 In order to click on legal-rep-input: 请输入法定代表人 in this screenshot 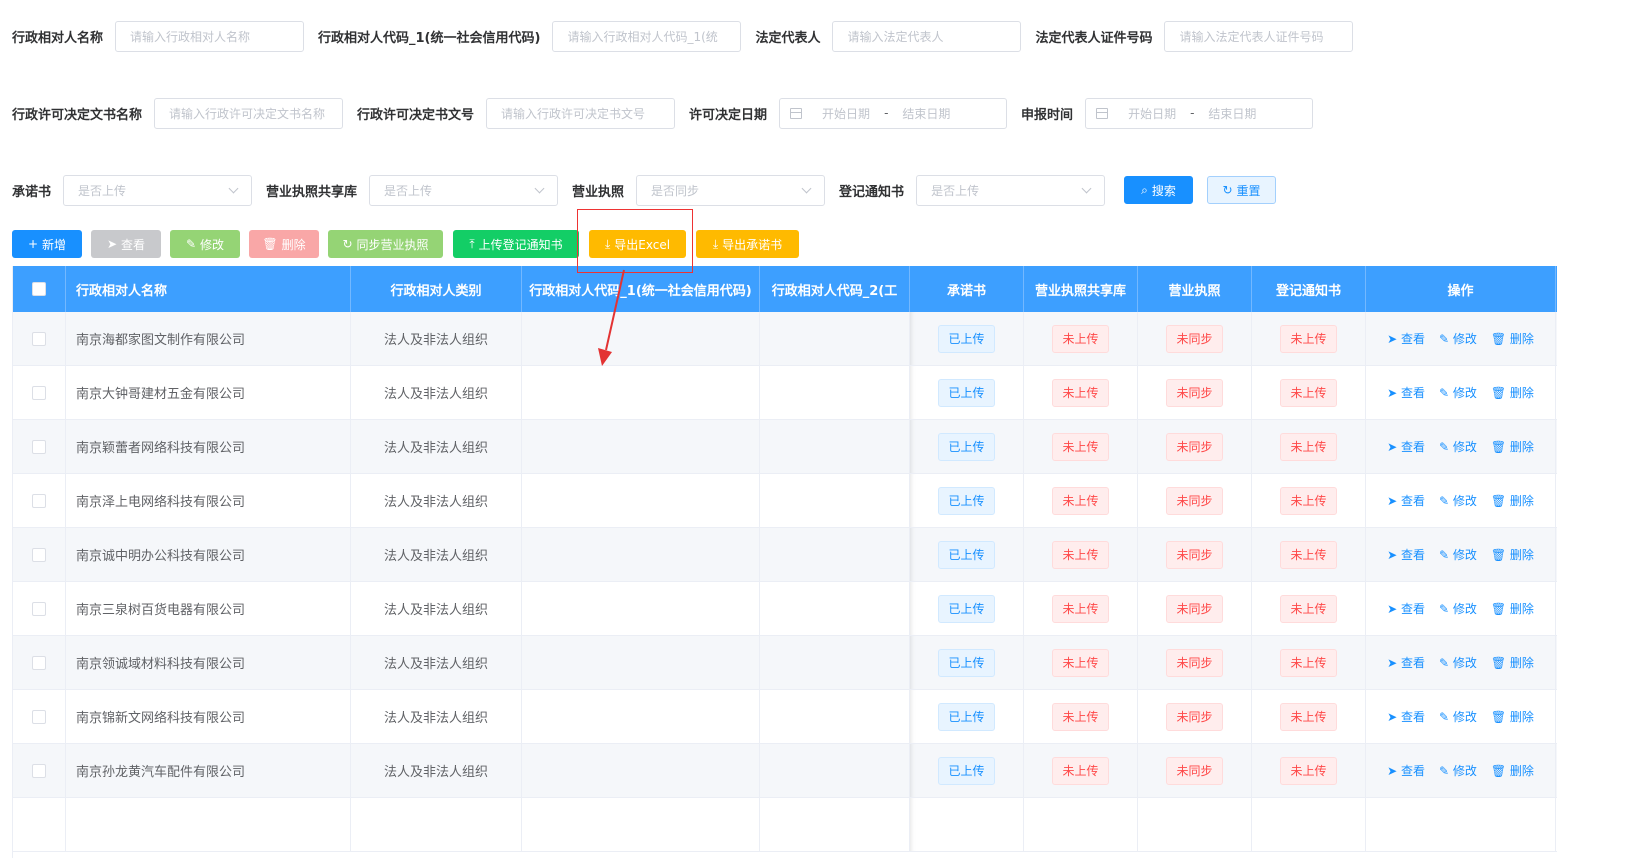, I will do `click(927, 36)`.